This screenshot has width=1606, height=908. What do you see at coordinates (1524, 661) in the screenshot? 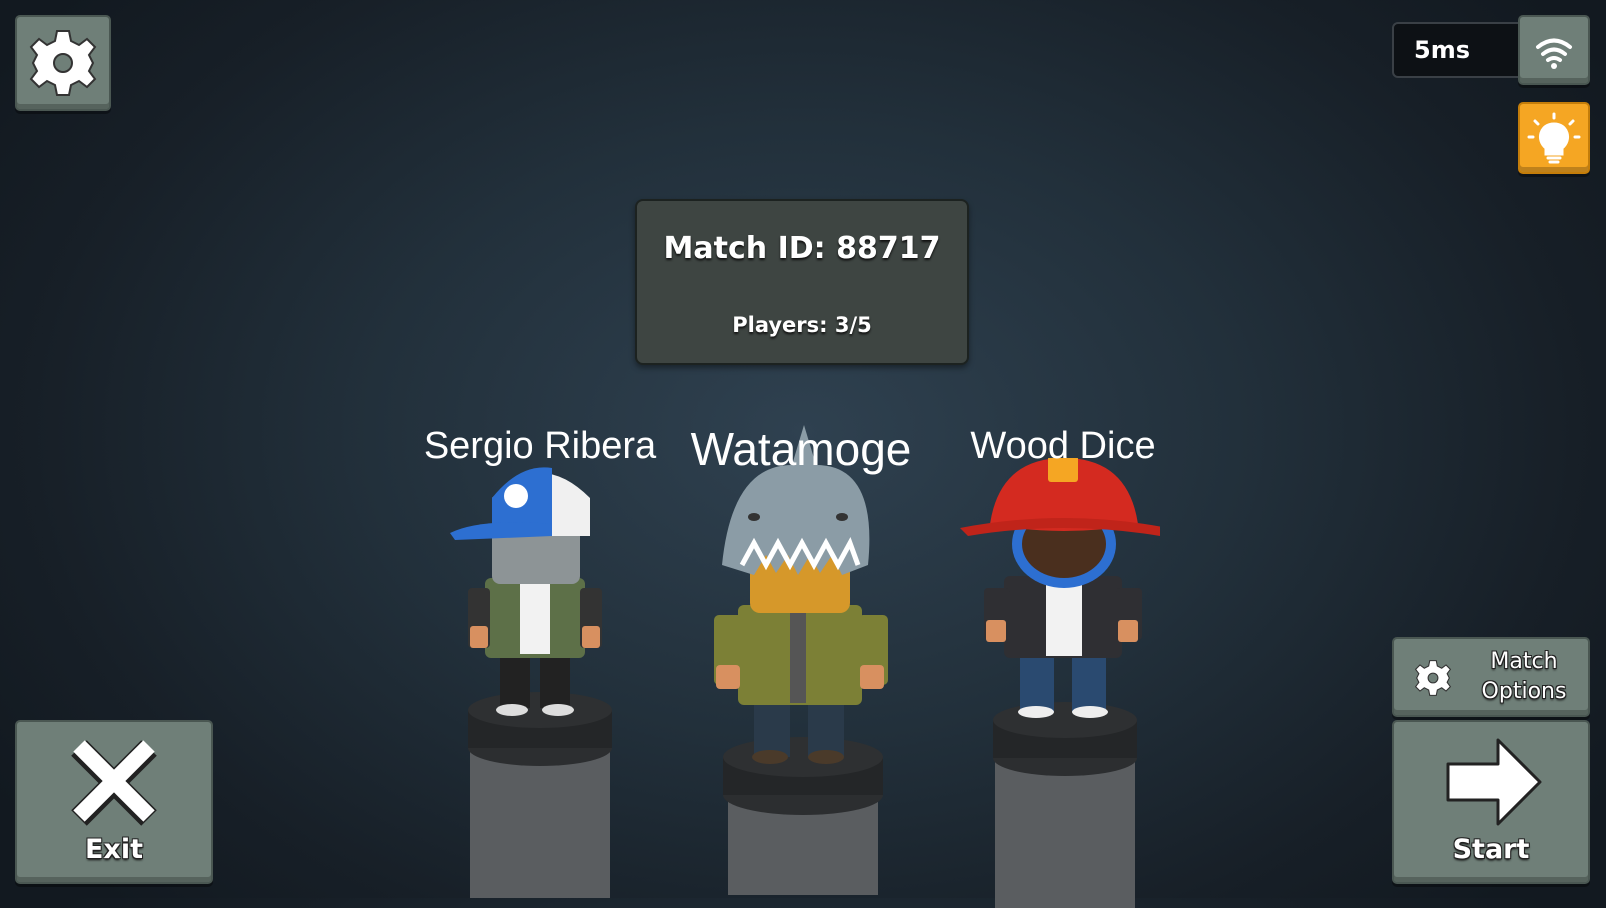
I see `match-options-label-line1: Match` at bounding box center [1524, 661].